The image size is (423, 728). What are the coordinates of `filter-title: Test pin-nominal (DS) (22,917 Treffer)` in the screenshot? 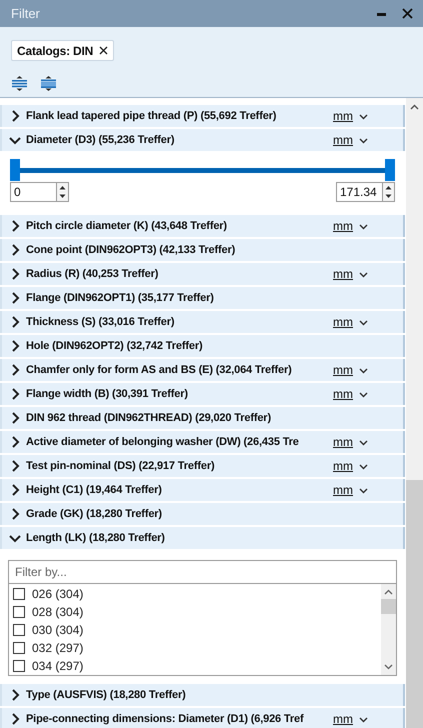 It's located at (120, 466).